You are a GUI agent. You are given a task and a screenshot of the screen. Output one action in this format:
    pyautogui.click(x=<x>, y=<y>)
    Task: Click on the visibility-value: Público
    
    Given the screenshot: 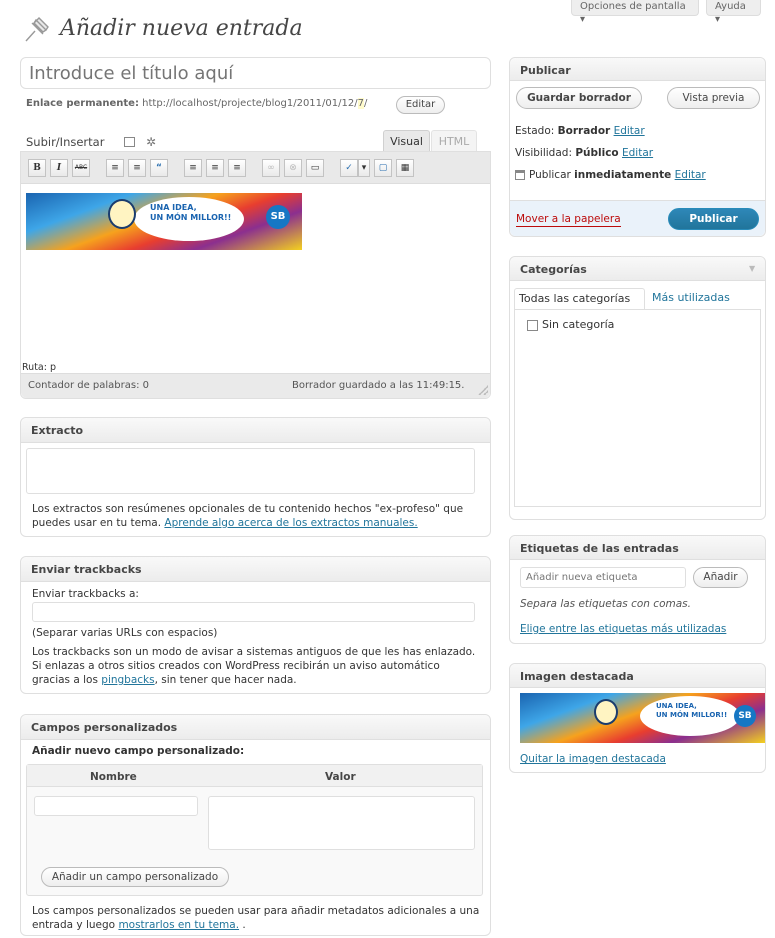 What is the action you would take?
    pyautogui.click(x=597, y=153)
    